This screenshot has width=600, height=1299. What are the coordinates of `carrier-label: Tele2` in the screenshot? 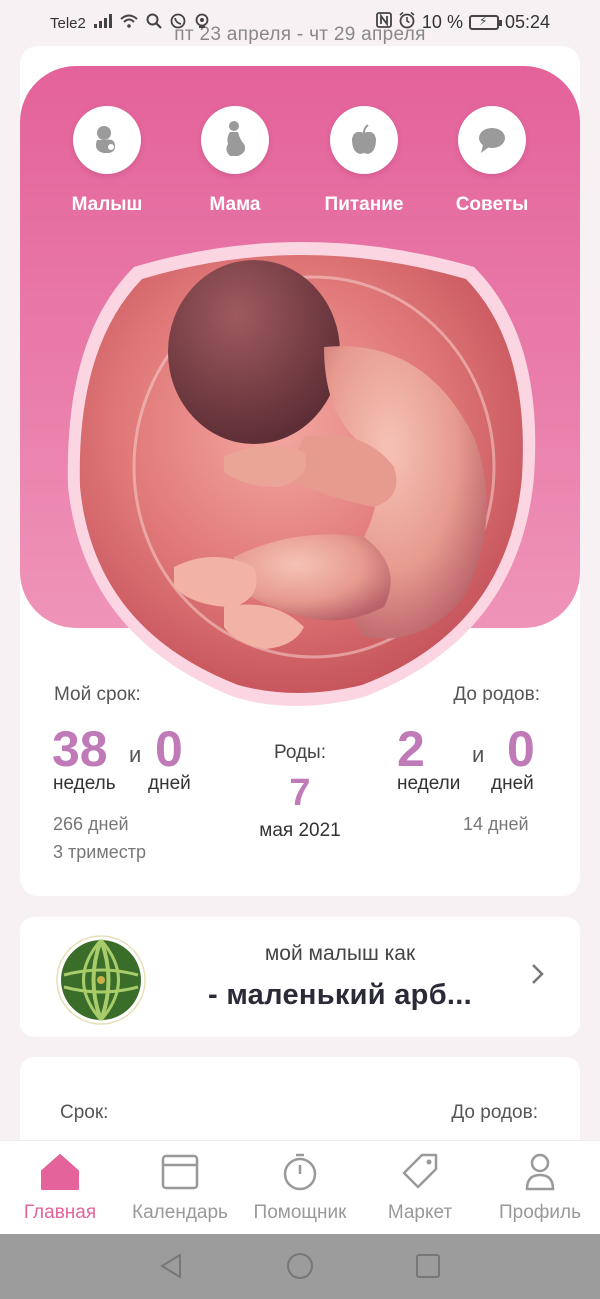 It's located at (68, 23).